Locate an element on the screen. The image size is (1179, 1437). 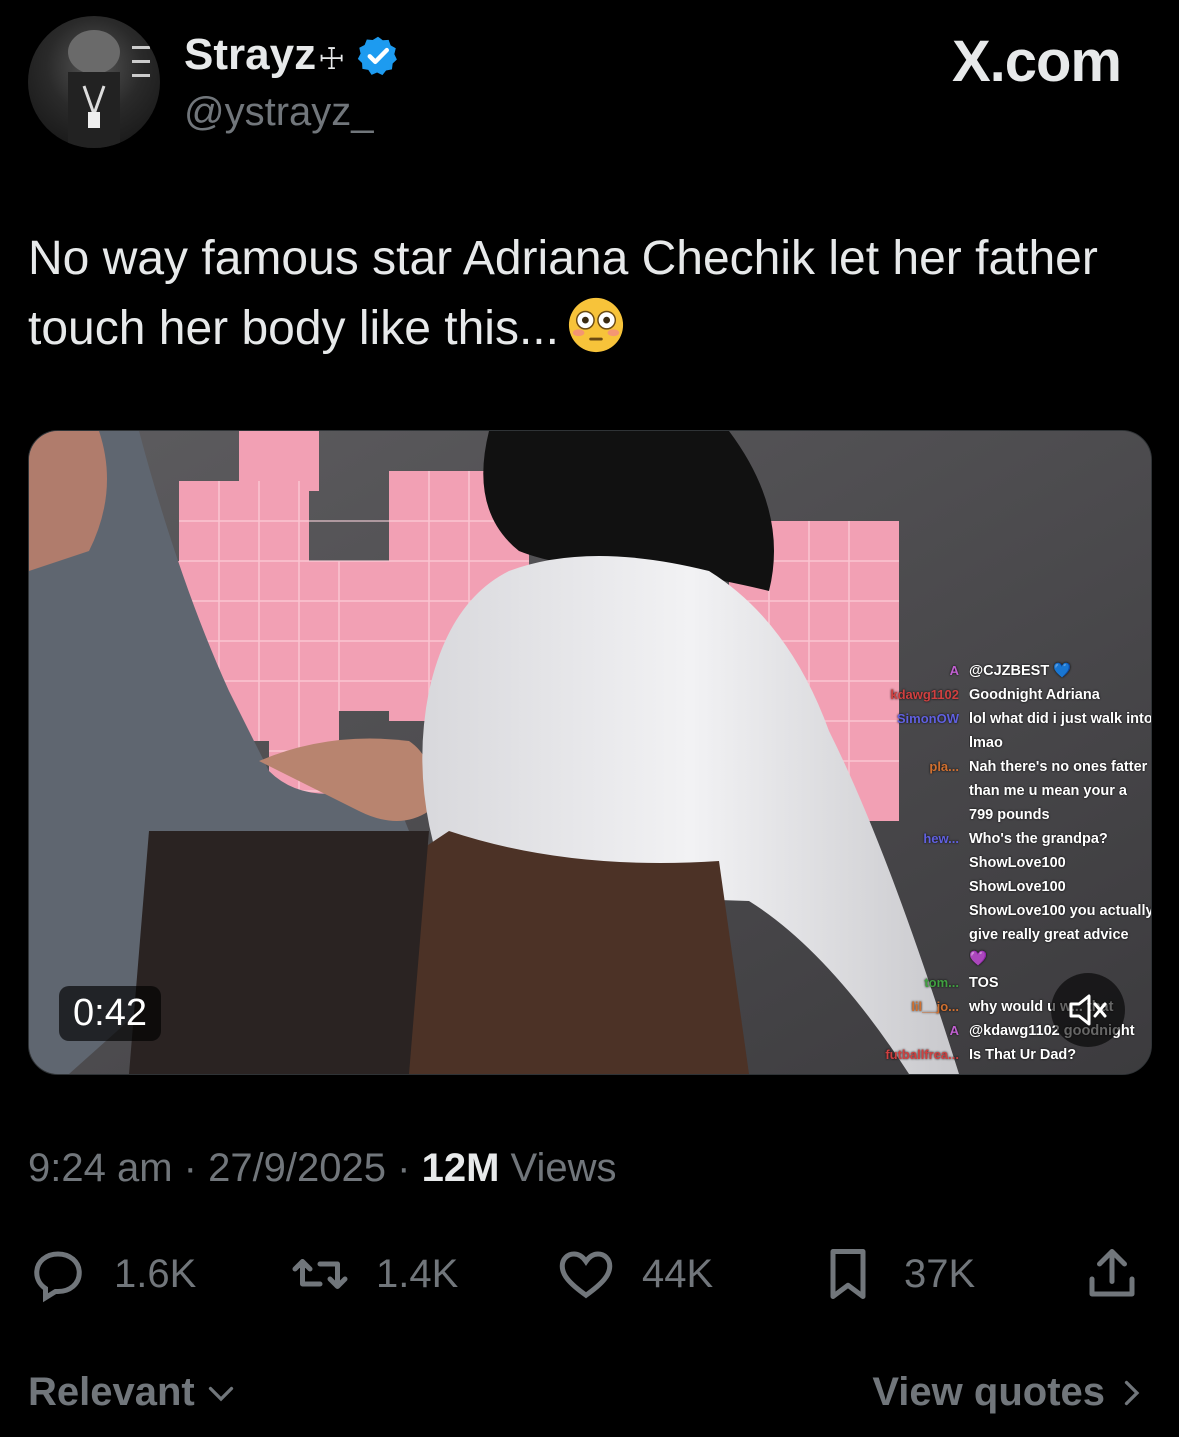
chat-line: 799 pounds is located at coordinates (1060, 815).